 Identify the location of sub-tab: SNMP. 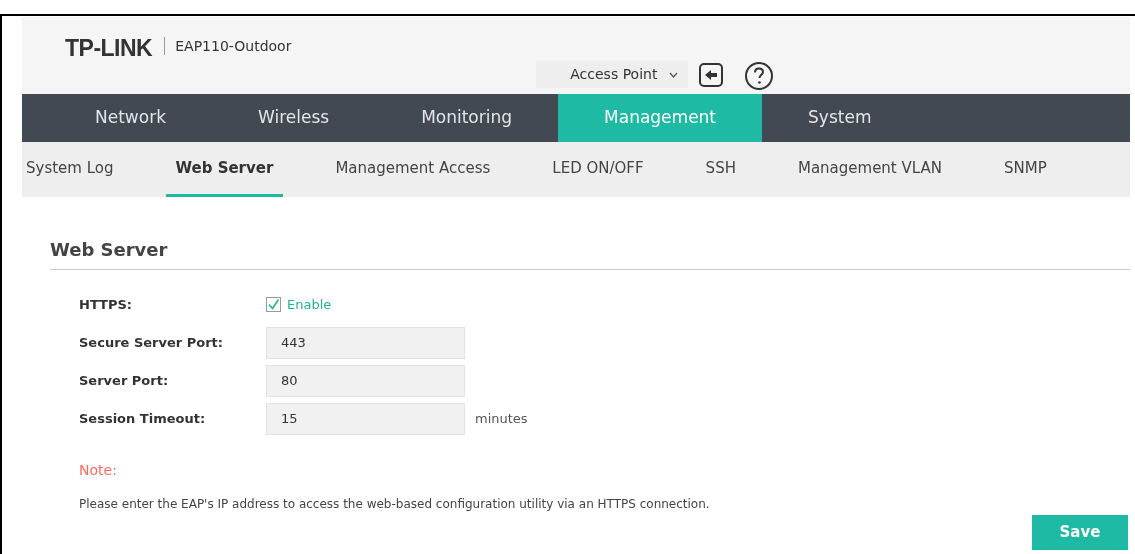
(1025, 169).